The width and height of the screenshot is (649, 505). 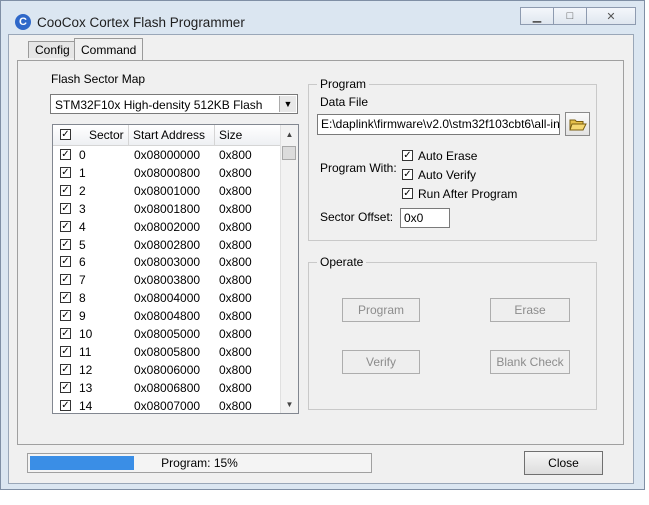 I want to click on table-row: ✓ 9 0x08004800 0x800, so click(x=167, y=316).